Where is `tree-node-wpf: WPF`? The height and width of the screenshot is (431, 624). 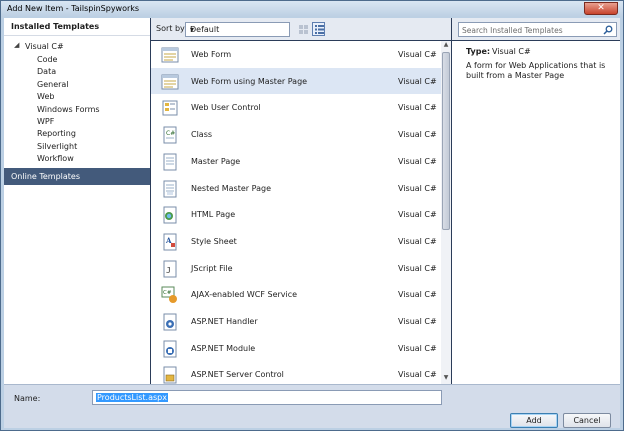
tree-node-wpf: WPF is located at coordinates (45, 123).